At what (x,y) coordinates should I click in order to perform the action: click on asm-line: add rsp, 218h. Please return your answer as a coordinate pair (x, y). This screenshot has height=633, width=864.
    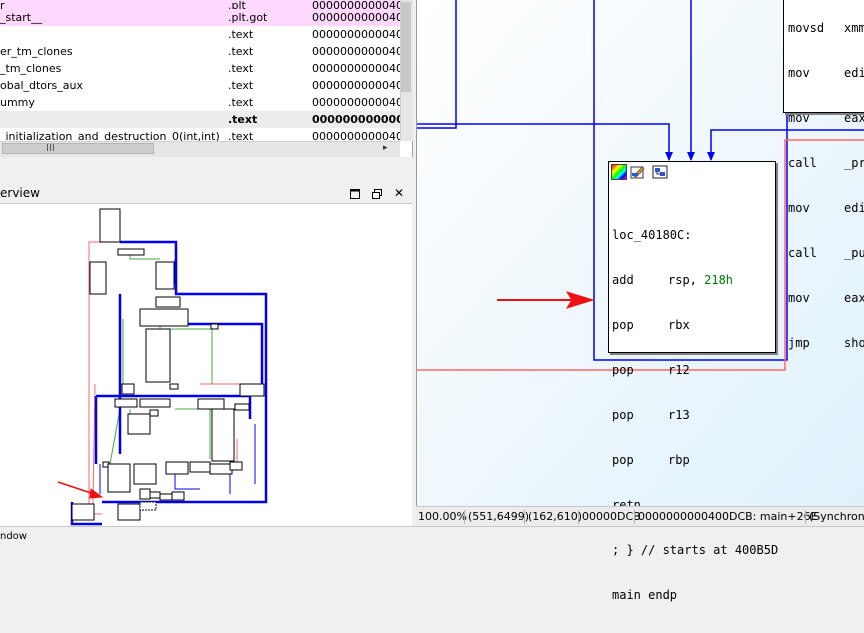
    Looking at the image, I should click on (695, 280).